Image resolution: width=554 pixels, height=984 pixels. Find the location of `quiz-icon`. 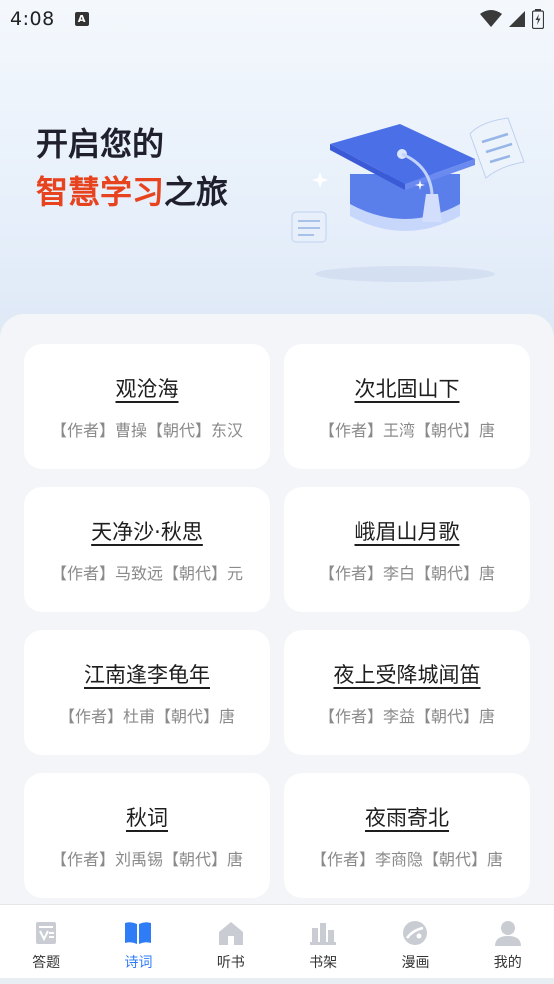

quiz-icon is located at coordinates (46, 933).